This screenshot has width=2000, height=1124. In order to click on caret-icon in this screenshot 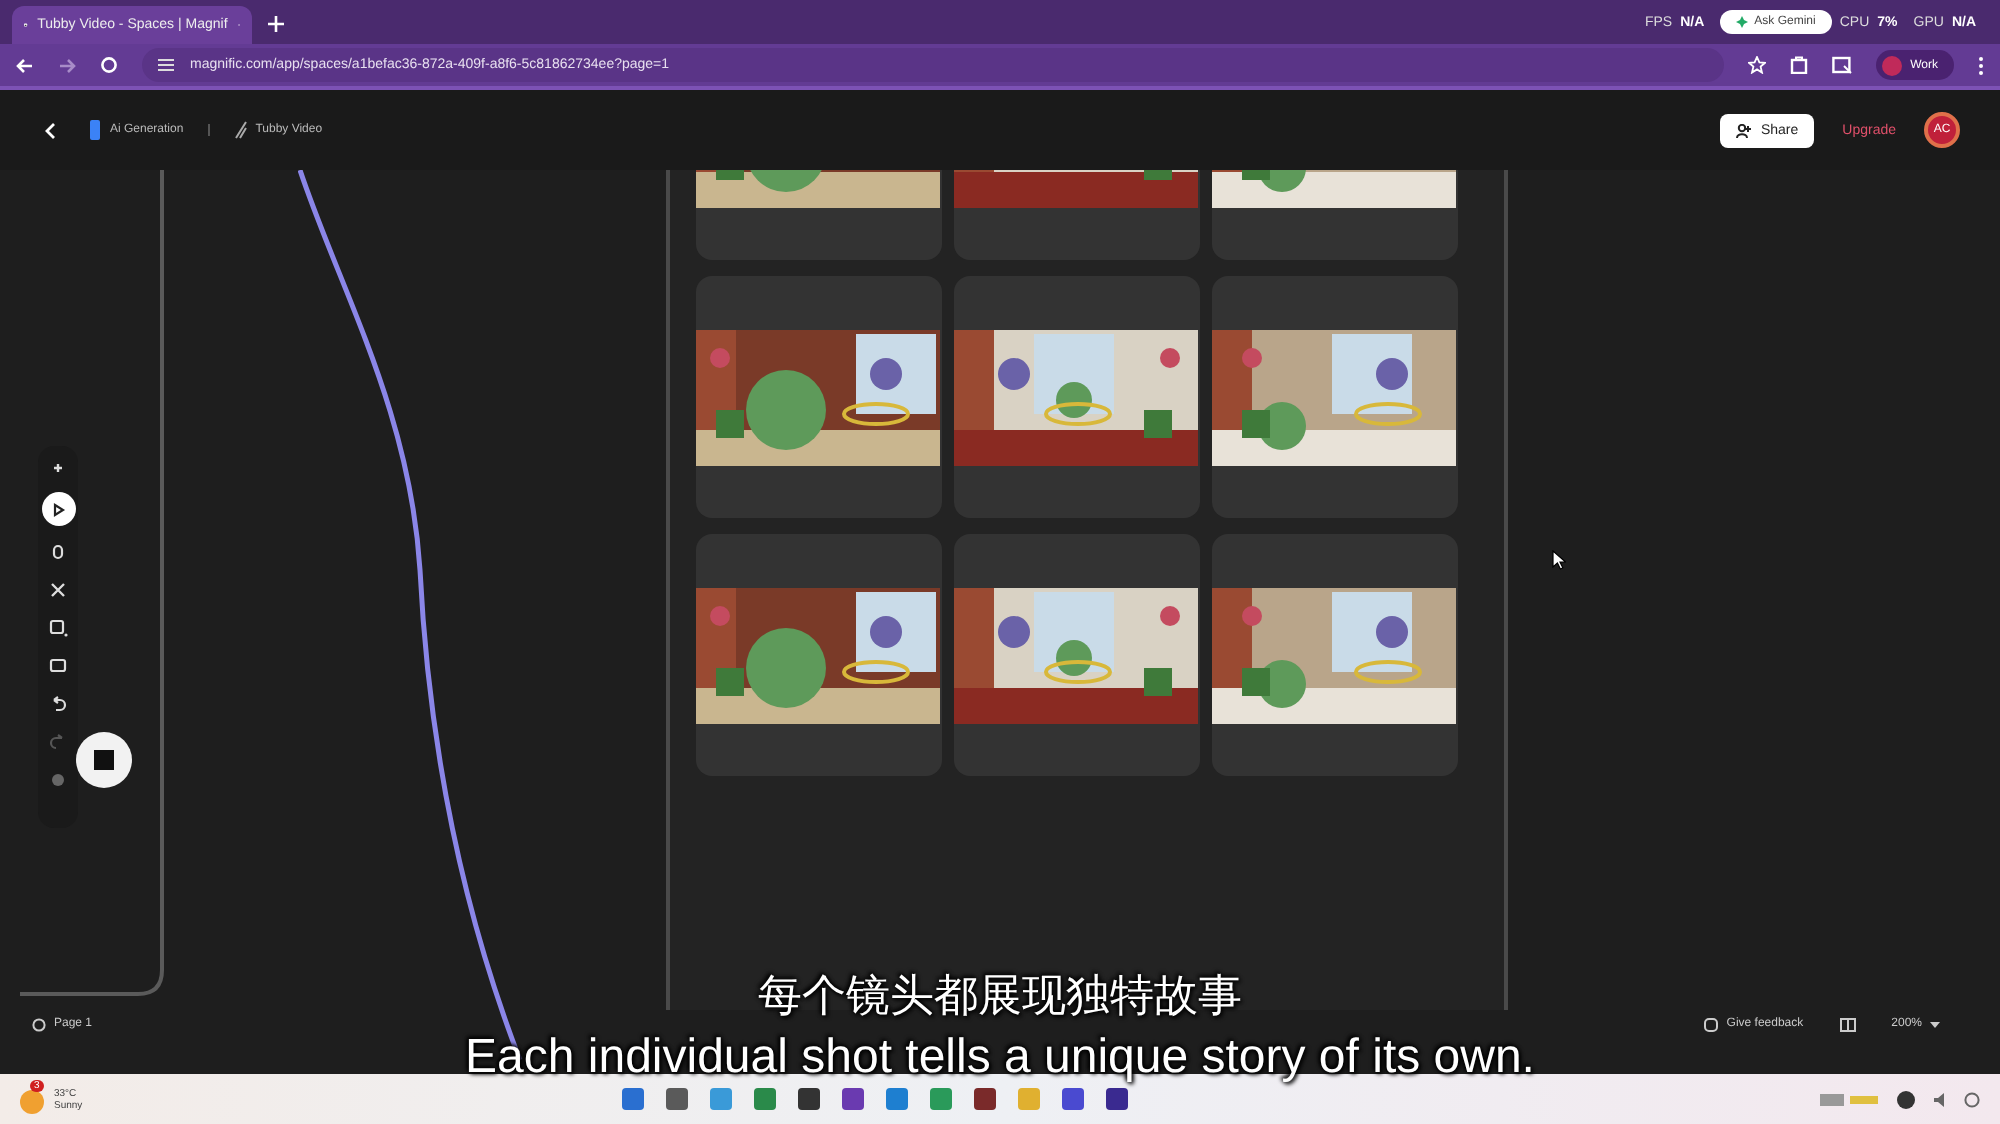, I will do `click(1935, 1024)`.